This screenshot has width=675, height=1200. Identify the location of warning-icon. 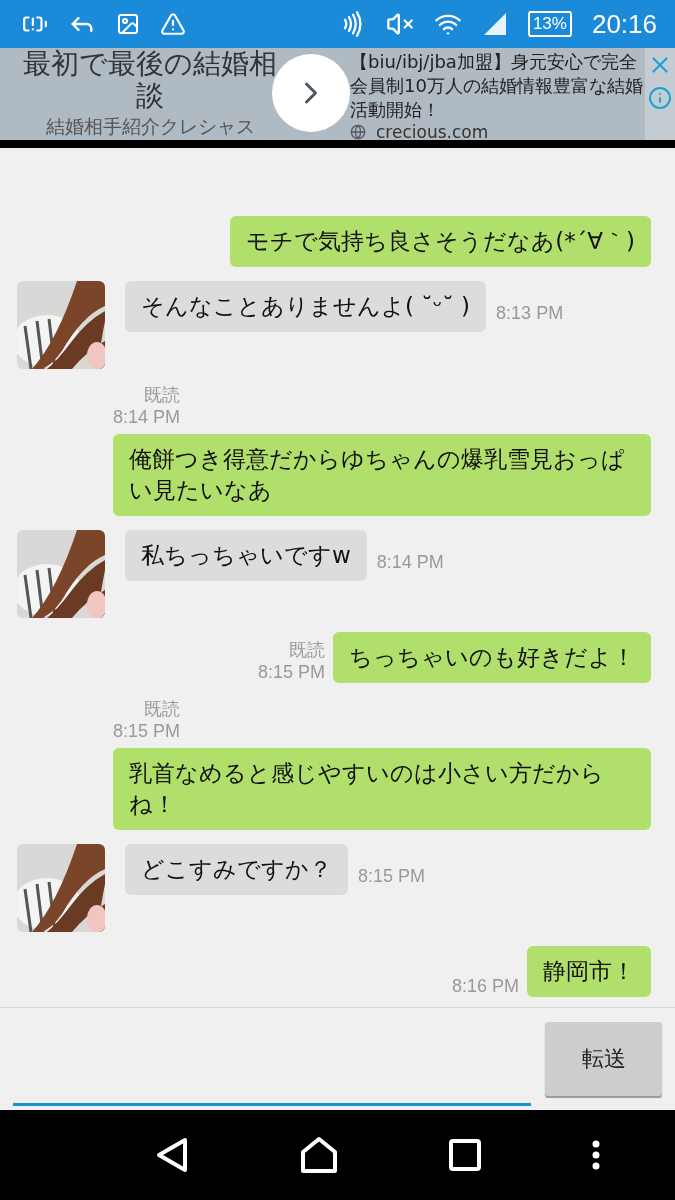
(173, 24).